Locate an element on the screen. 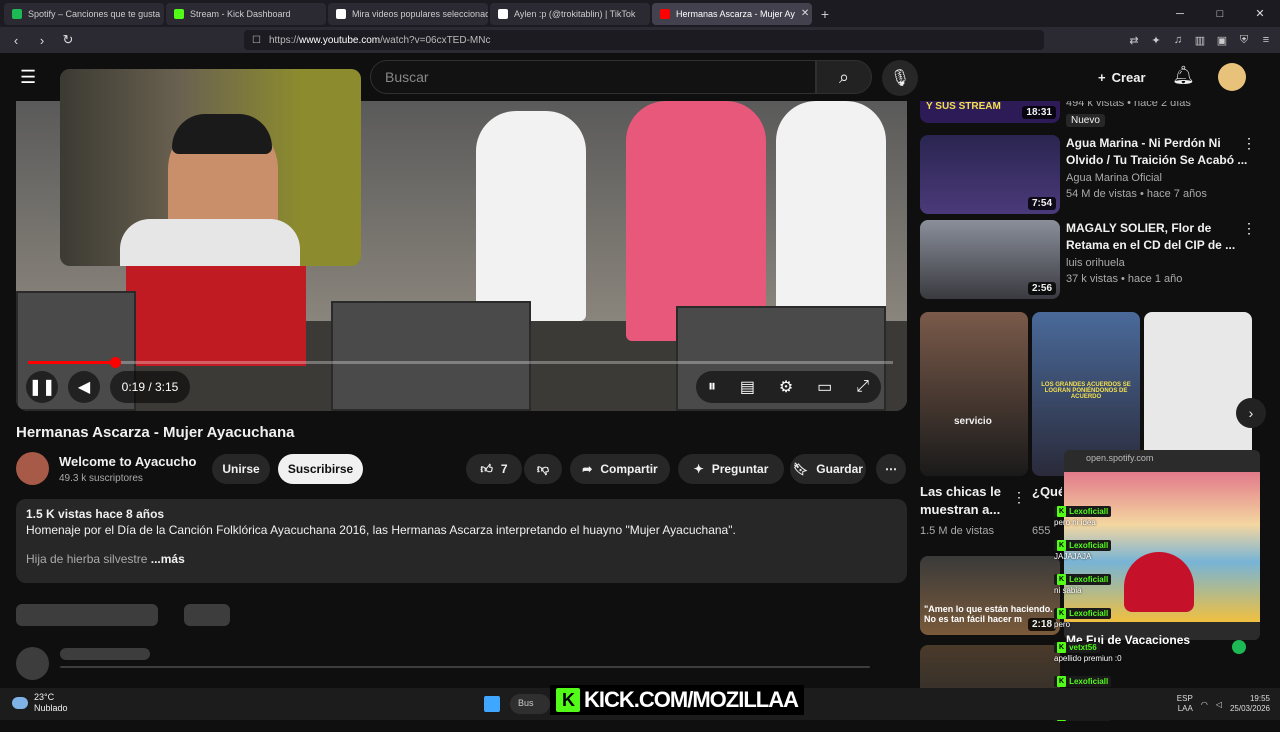  volume-button: ◀︎ is located at coordinates (84, 387).